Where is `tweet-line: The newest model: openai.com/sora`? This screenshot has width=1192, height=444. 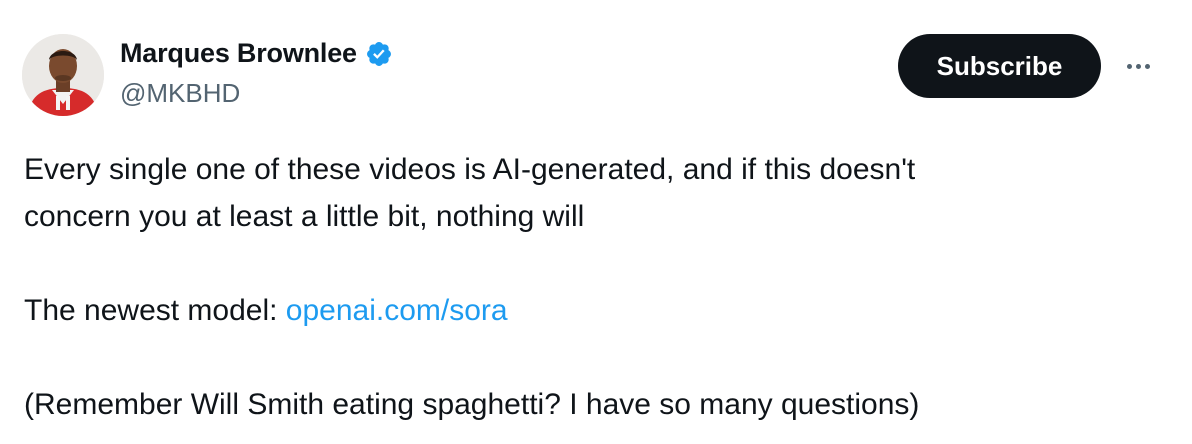 tweet-line: The newest model: openai.com/sora is located at coordinates (594, 310).